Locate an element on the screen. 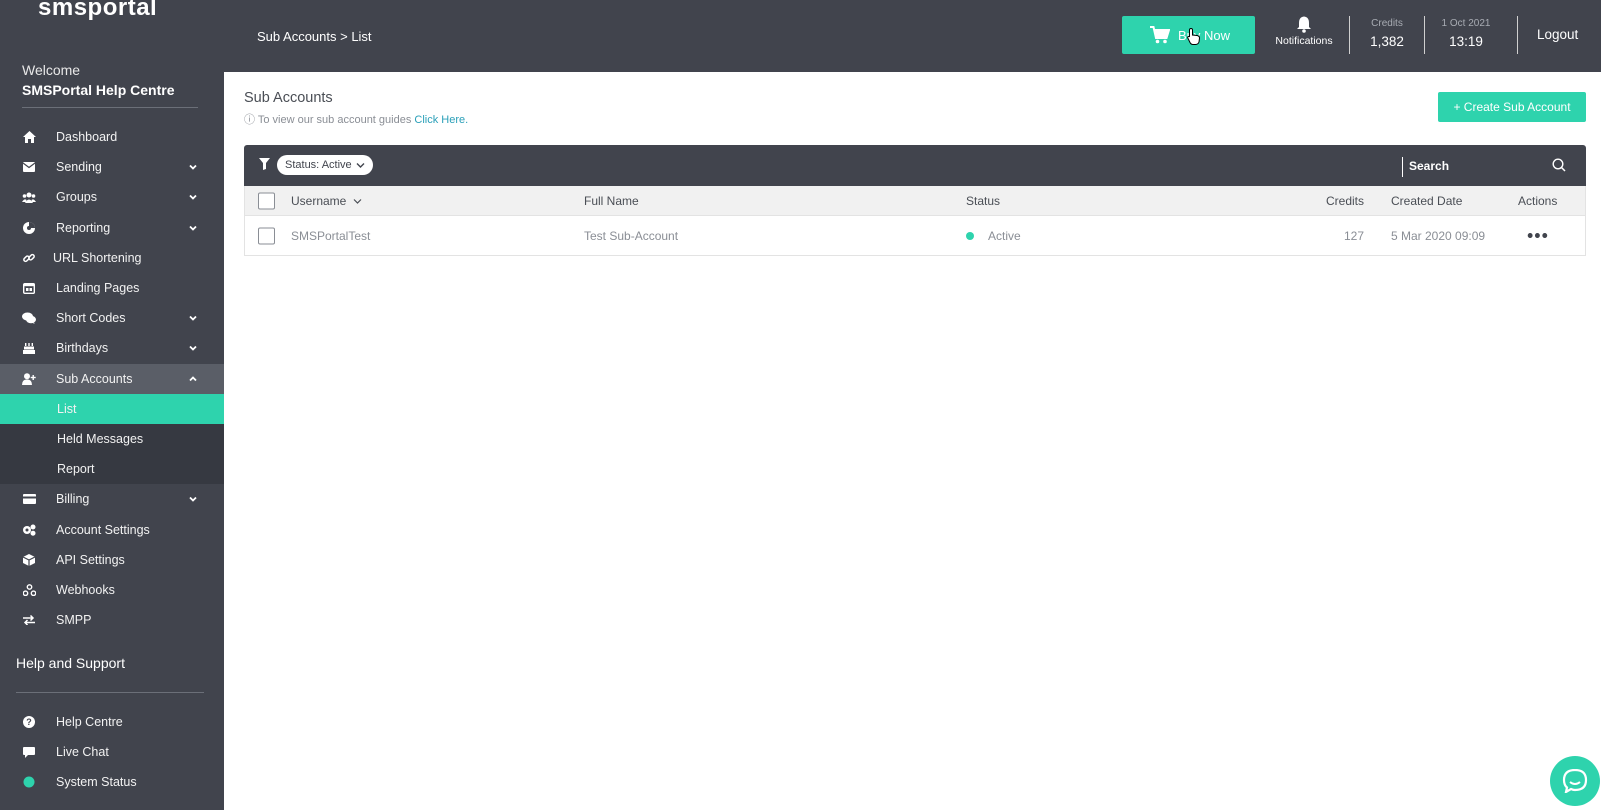 The height and width of the screenshot is (810, 1601). sidebar-item-label: Landing Pages is located at coordinates (98, 288).